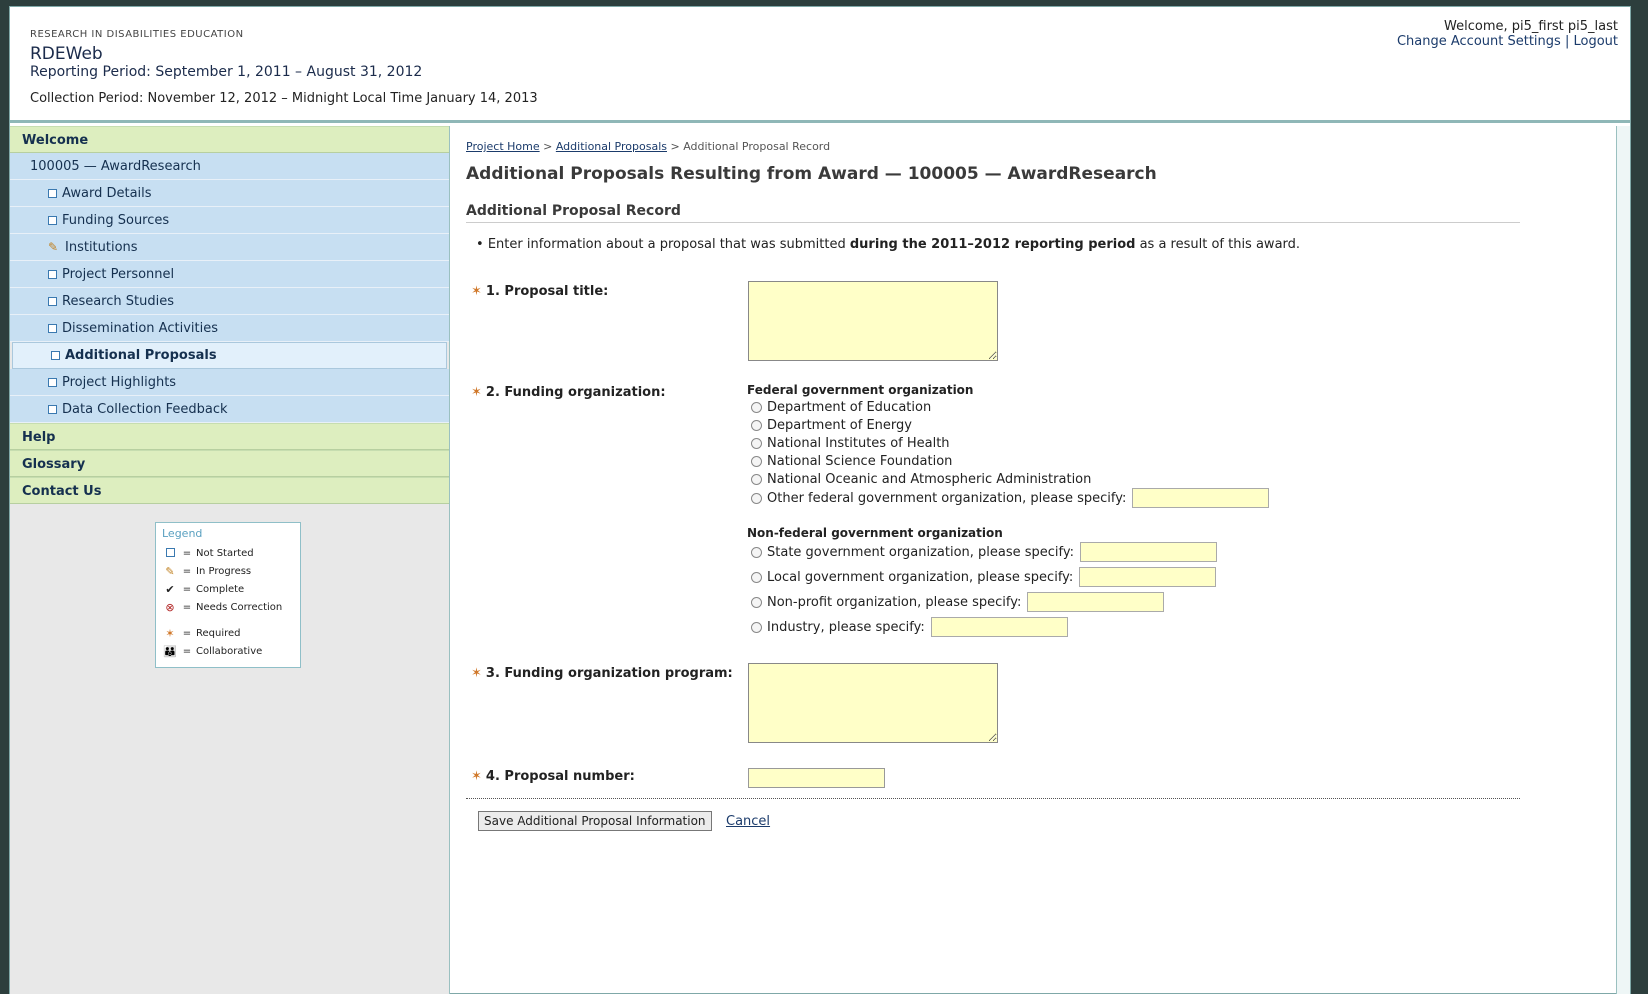  What do you see at coordinates (873, 321) in the screenshot?
I see `proposal-title-input` at bounding box center [873, 321].